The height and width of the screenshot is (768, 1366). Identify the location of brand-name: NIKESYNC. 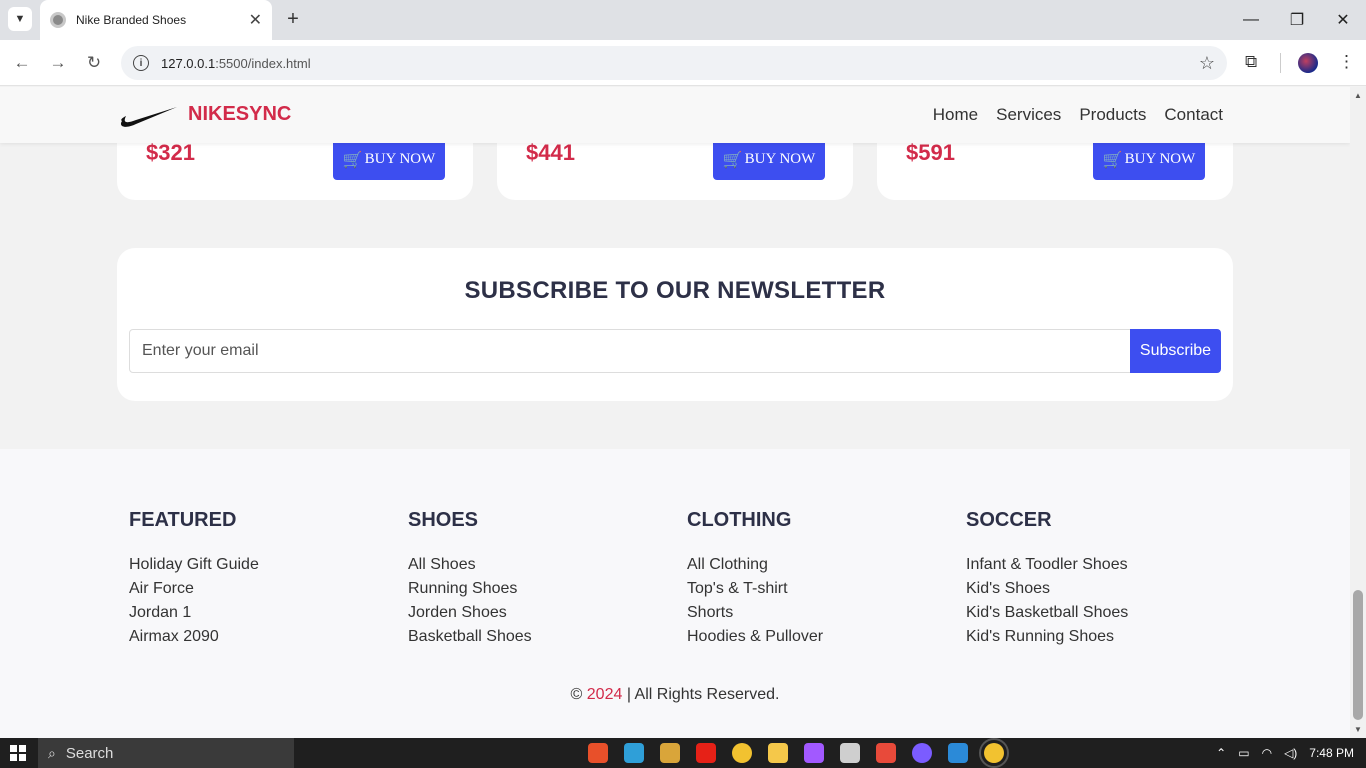
(239, 114).